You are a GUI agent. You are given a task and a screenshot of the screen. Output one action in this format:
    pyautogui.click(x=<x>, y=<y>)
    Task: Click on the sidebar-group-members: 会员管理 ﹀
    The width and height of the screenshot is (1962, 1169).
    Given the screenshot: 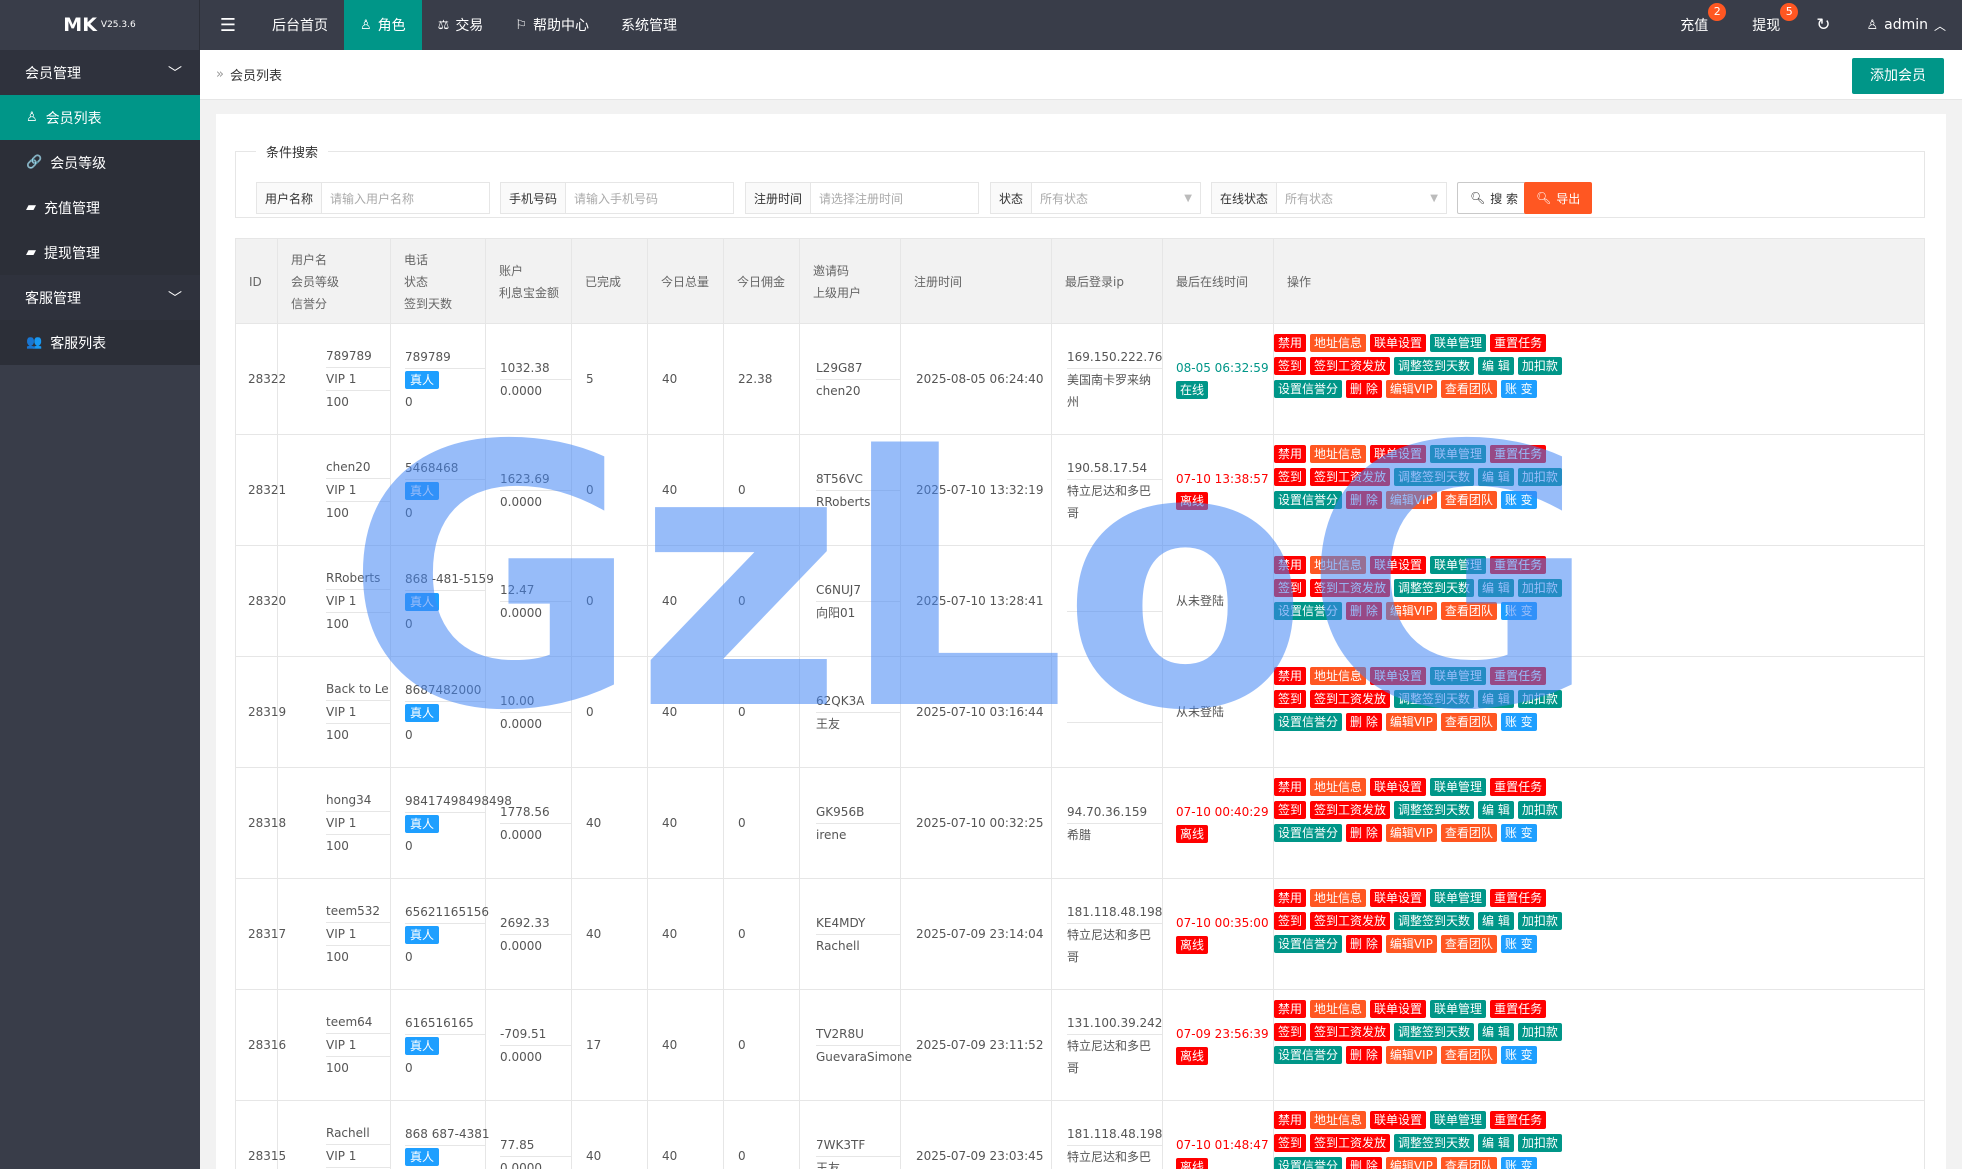 What is the action you would take?
    pyautogui.click(x=100, y=72)
    